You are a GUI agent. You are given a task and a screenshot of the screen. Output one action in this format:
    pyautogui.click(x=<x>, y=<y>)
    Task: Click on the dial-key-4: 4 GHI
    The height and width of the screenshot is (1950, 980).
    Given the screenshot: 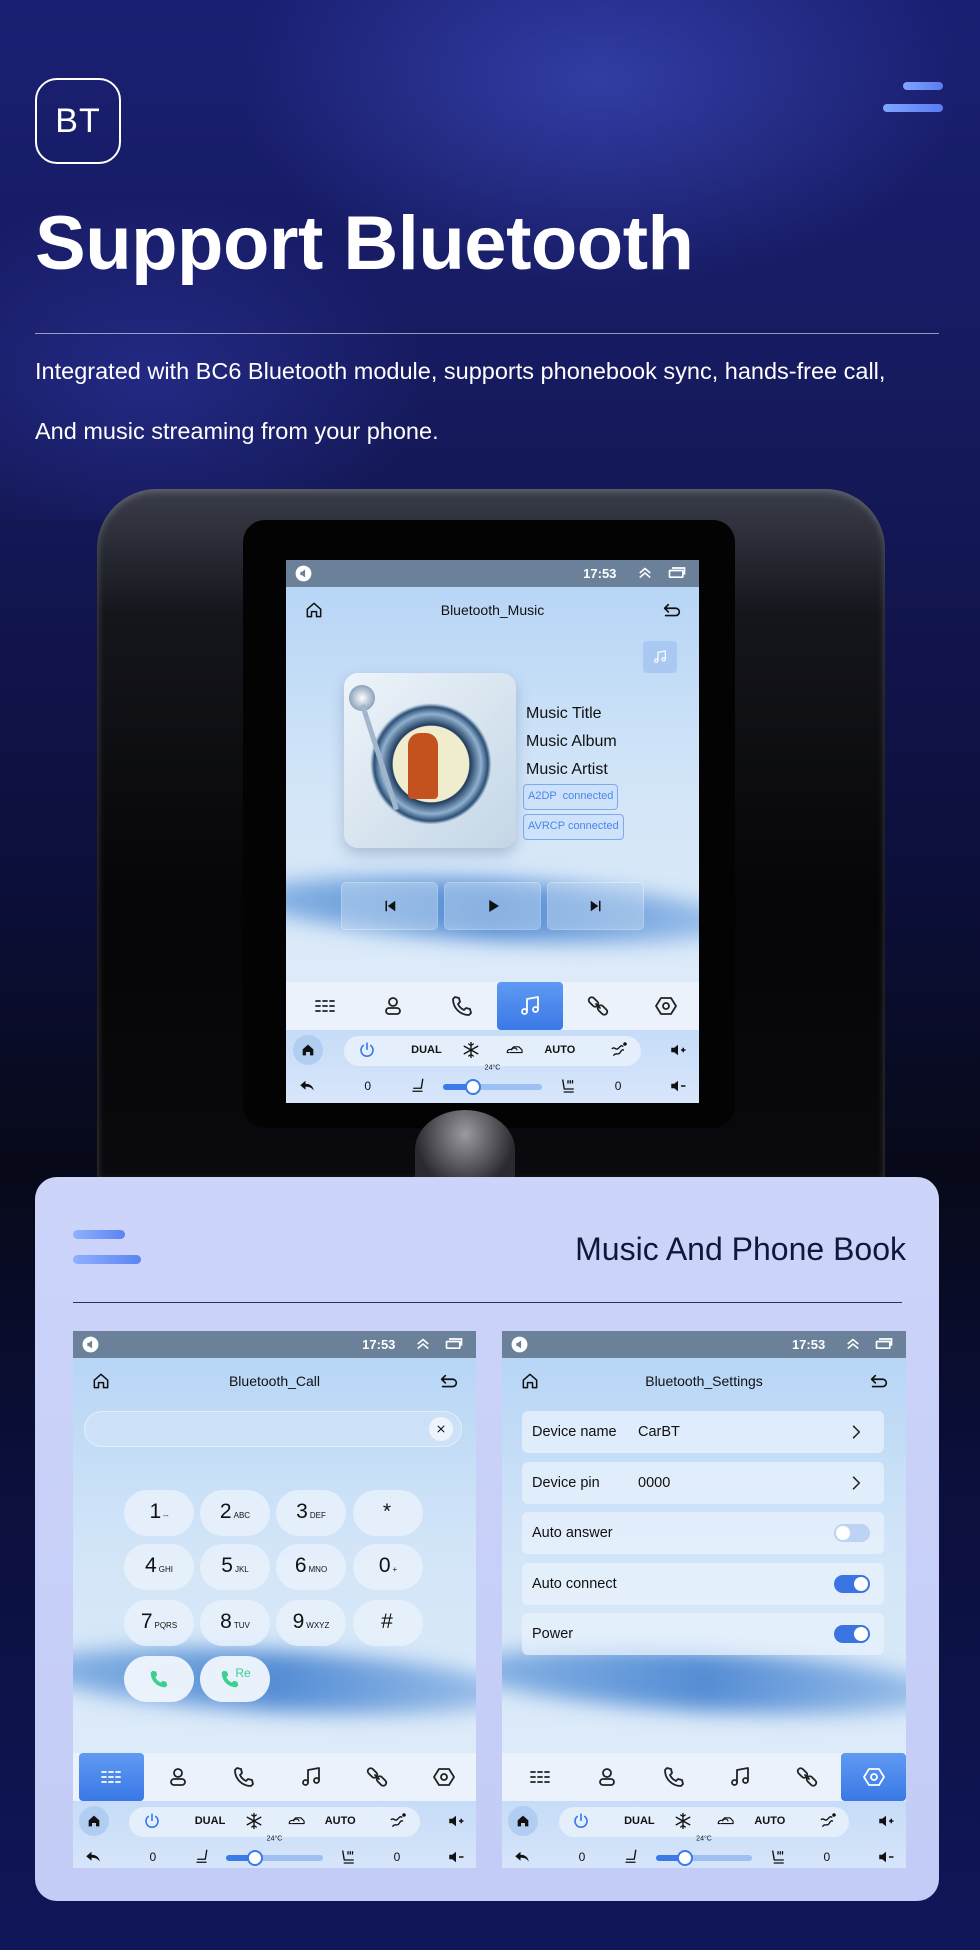 What is the action you would take?
    pyautogui.click(x=159, y=1567)
    